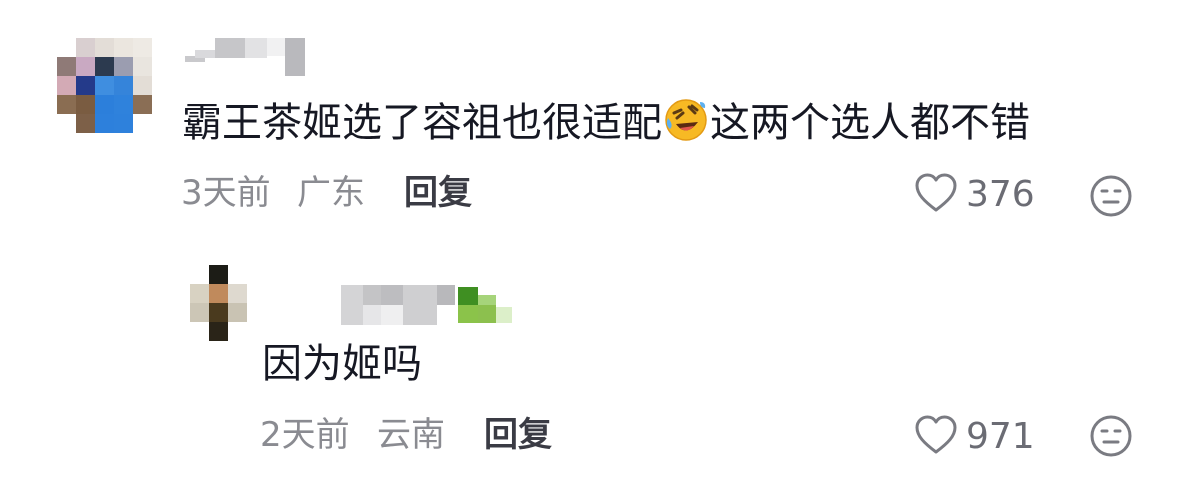  What do you see at coordinates (245, 57) in the screenshot?
I see `username-blurred` at bounding box center [245, 57].